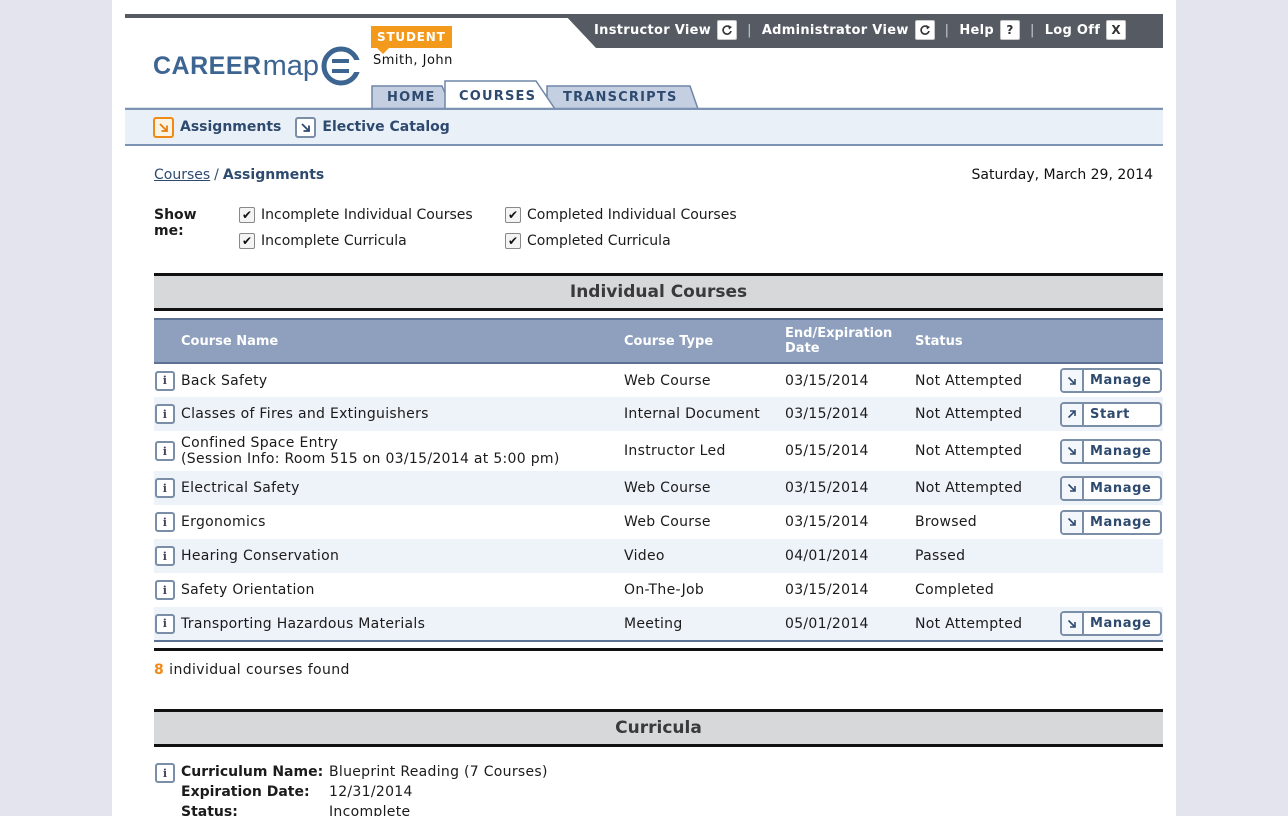  What do you see at coordinates (1073, 414) in the screenshot?
I see `arrow-up-right-icon` at bounding box center [1073, 414].